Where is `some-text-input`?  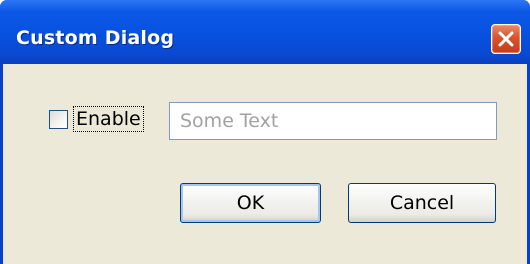
some-text-input is located at coordinates (333, 121).